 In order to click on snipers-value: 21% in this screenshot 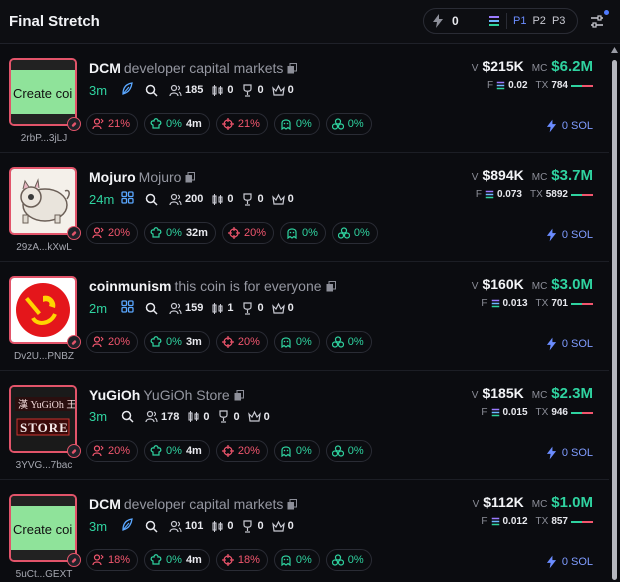, I will do `click(248, 124)`.